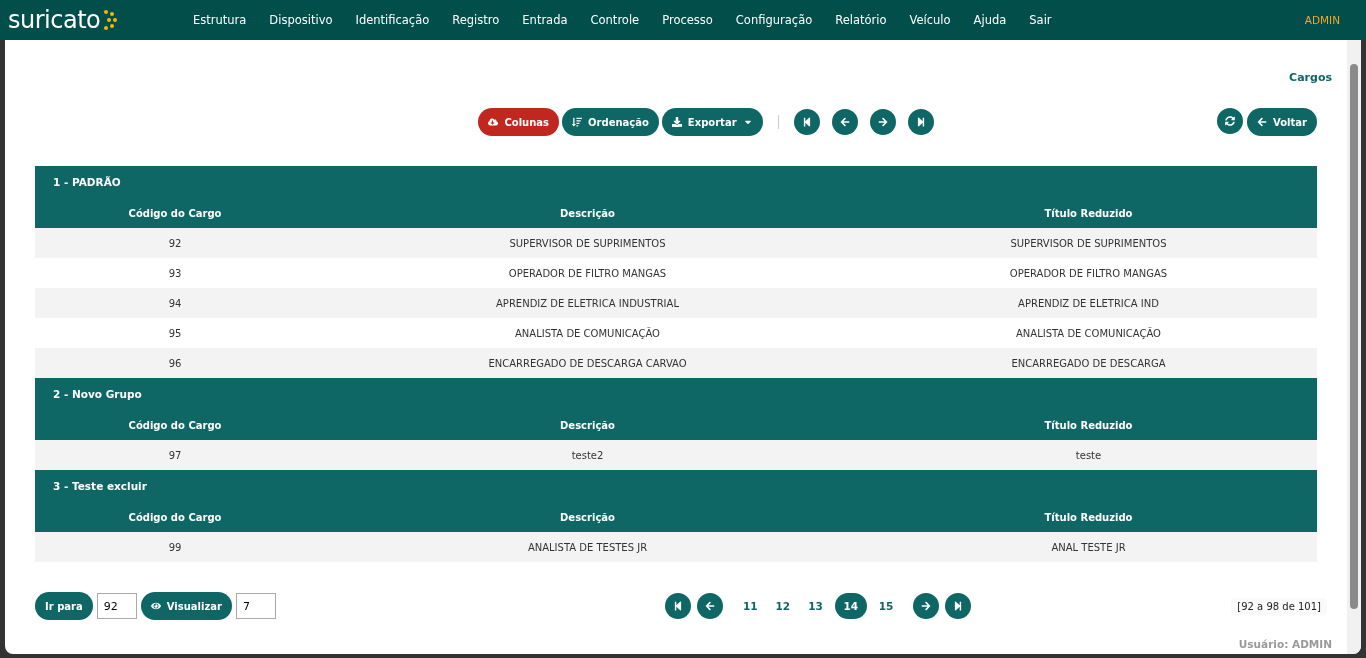 Image resolution: width=1366 pixels, height=658 pixels. I want to click on table-row: 96 ENCARREGADO DE DESCARGA CARVAO ENCARREGADO DE DESCARGA, so click(676, 363).